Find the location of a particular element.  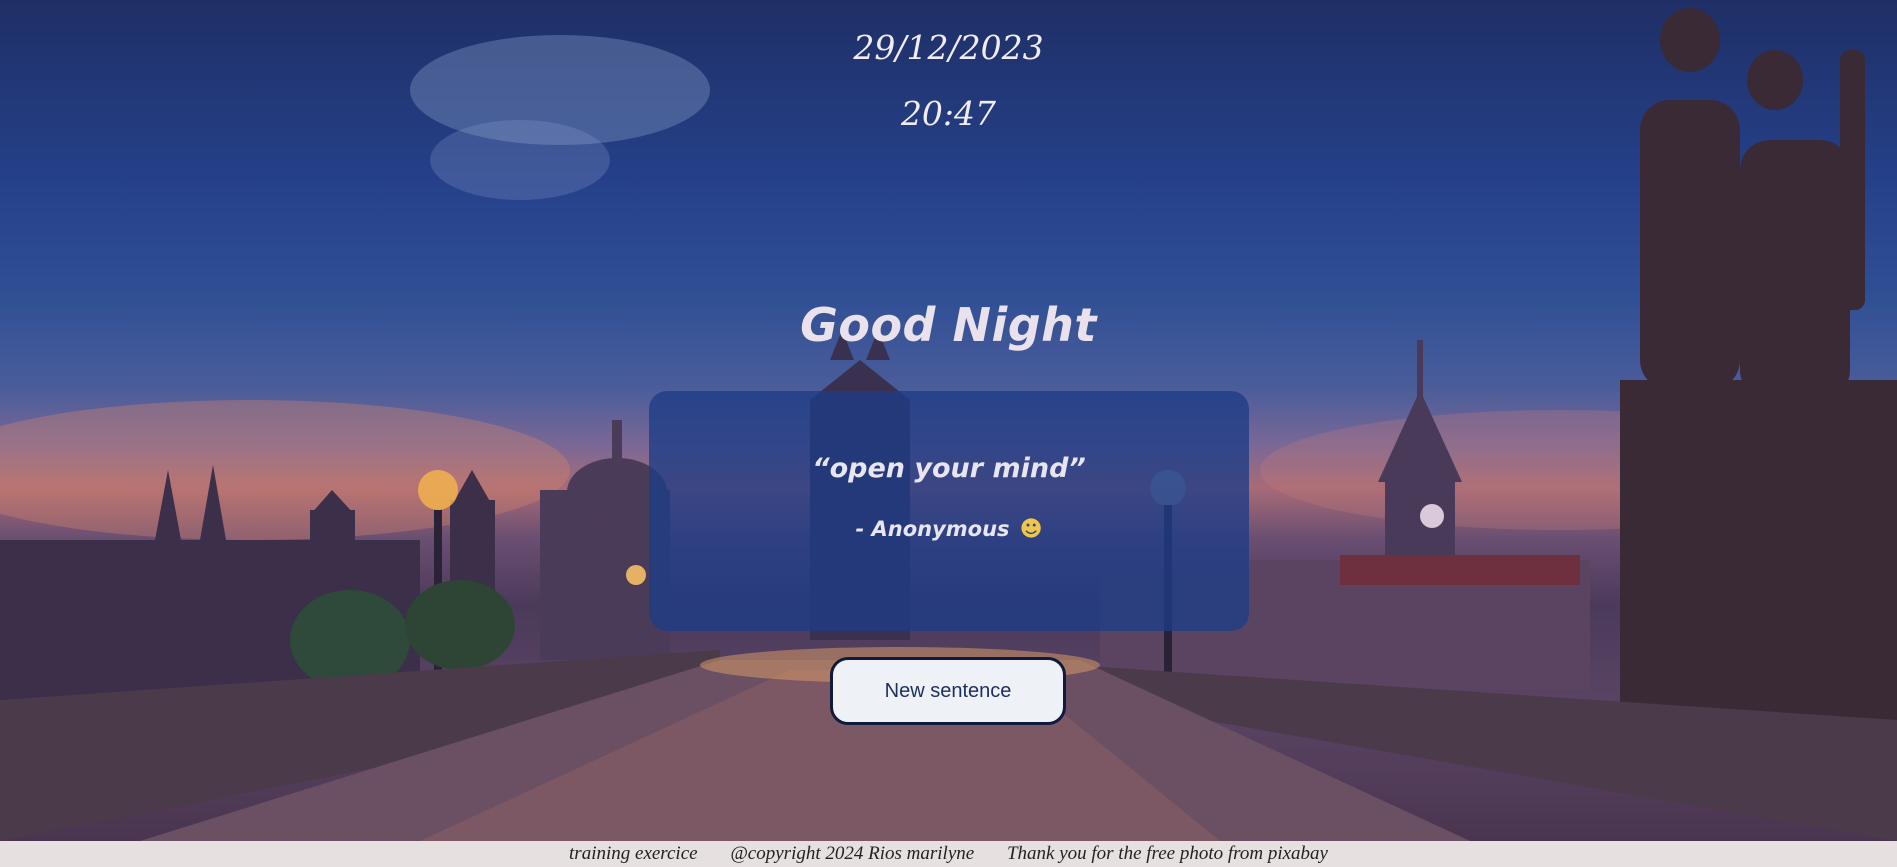

quote-author-line: - Anonymous ☻ is located at coordinates (949, 529).